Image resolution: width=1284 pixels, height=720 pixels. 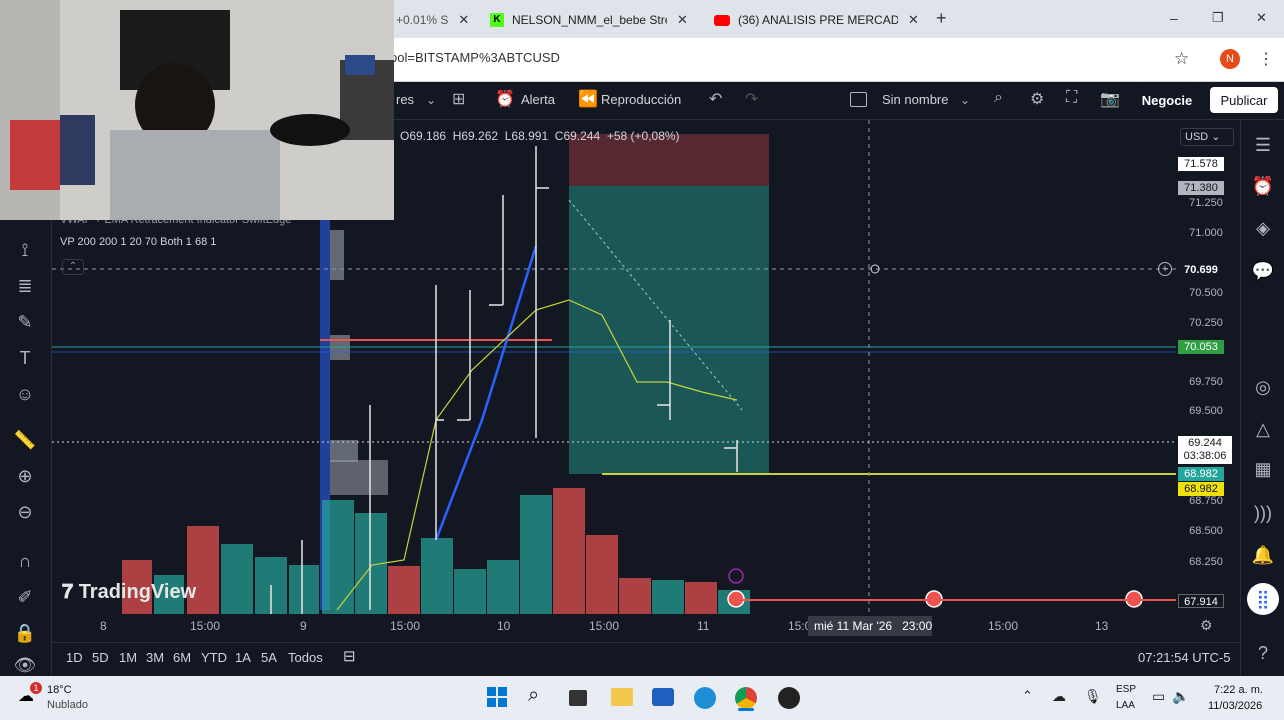 I want to click on zoom-in-icon: ⊕, so click(x=25, y=476).